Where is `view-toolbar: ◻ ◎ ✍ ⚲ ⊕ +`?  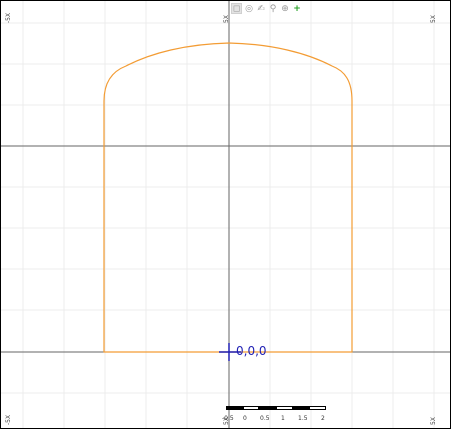 view-toolbar: ◻ ◎ ✍ ⚲ ⊕ + is located at coordinates (266, 8).